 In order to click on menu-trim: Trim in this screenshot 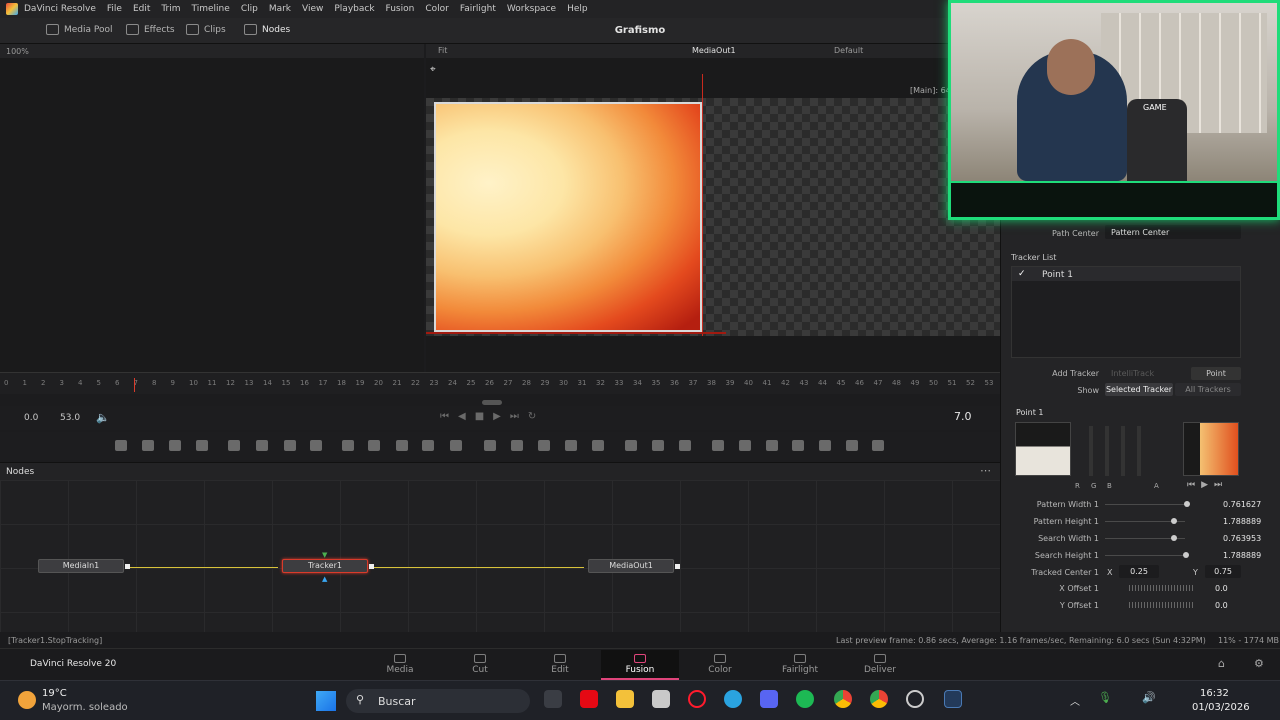, I will do `click(170, 9)`.